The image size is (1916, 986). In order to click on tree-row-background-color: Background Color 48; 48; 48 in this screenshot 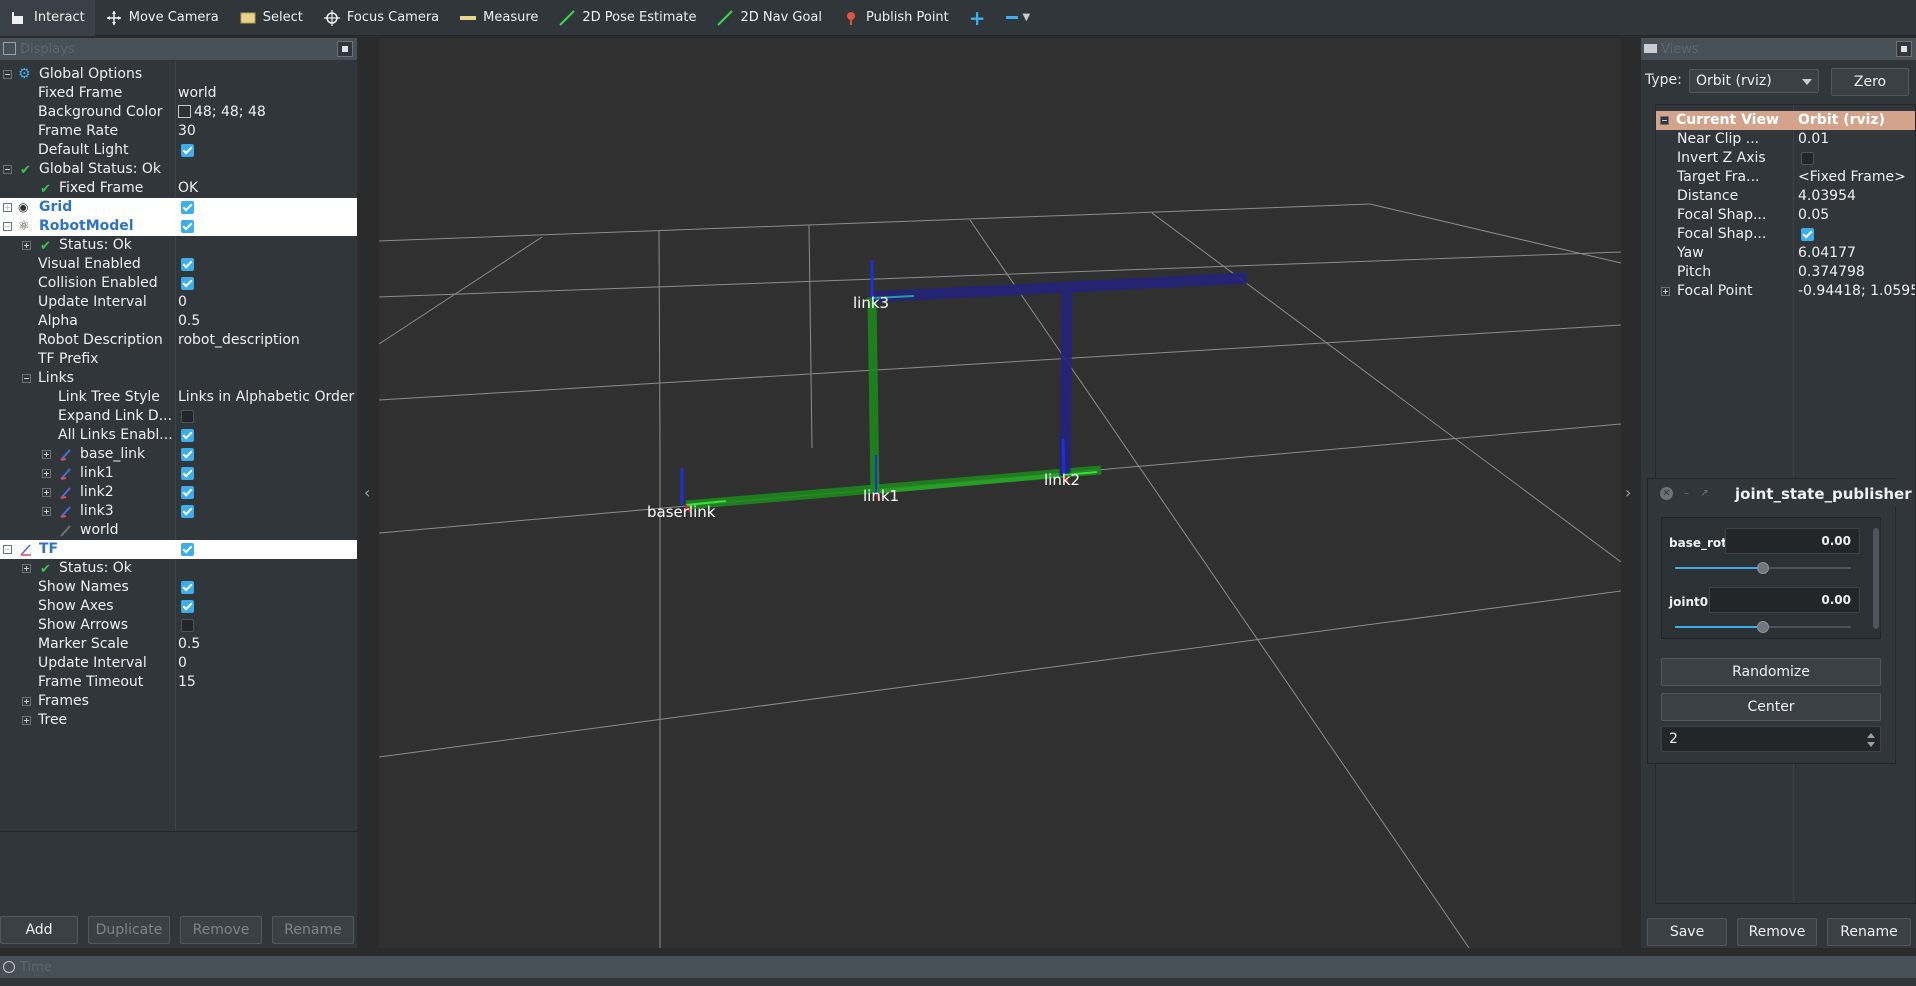, I will do `click(178, 112)`.